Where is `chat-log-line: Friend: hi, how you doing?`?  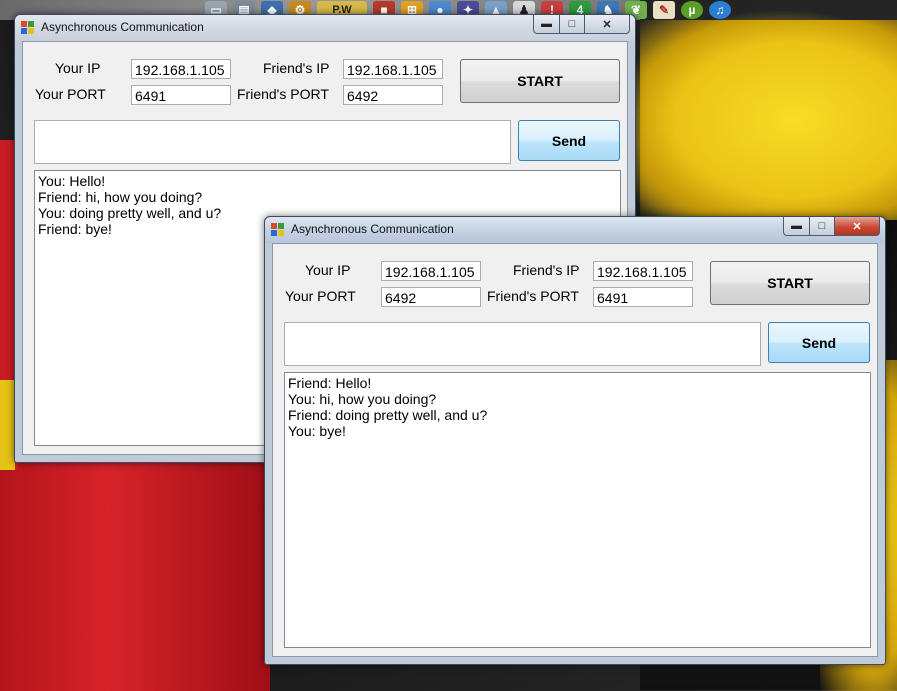 chat-log-line: Friend: hi, how you doing? is located at coordinates (120, 197).